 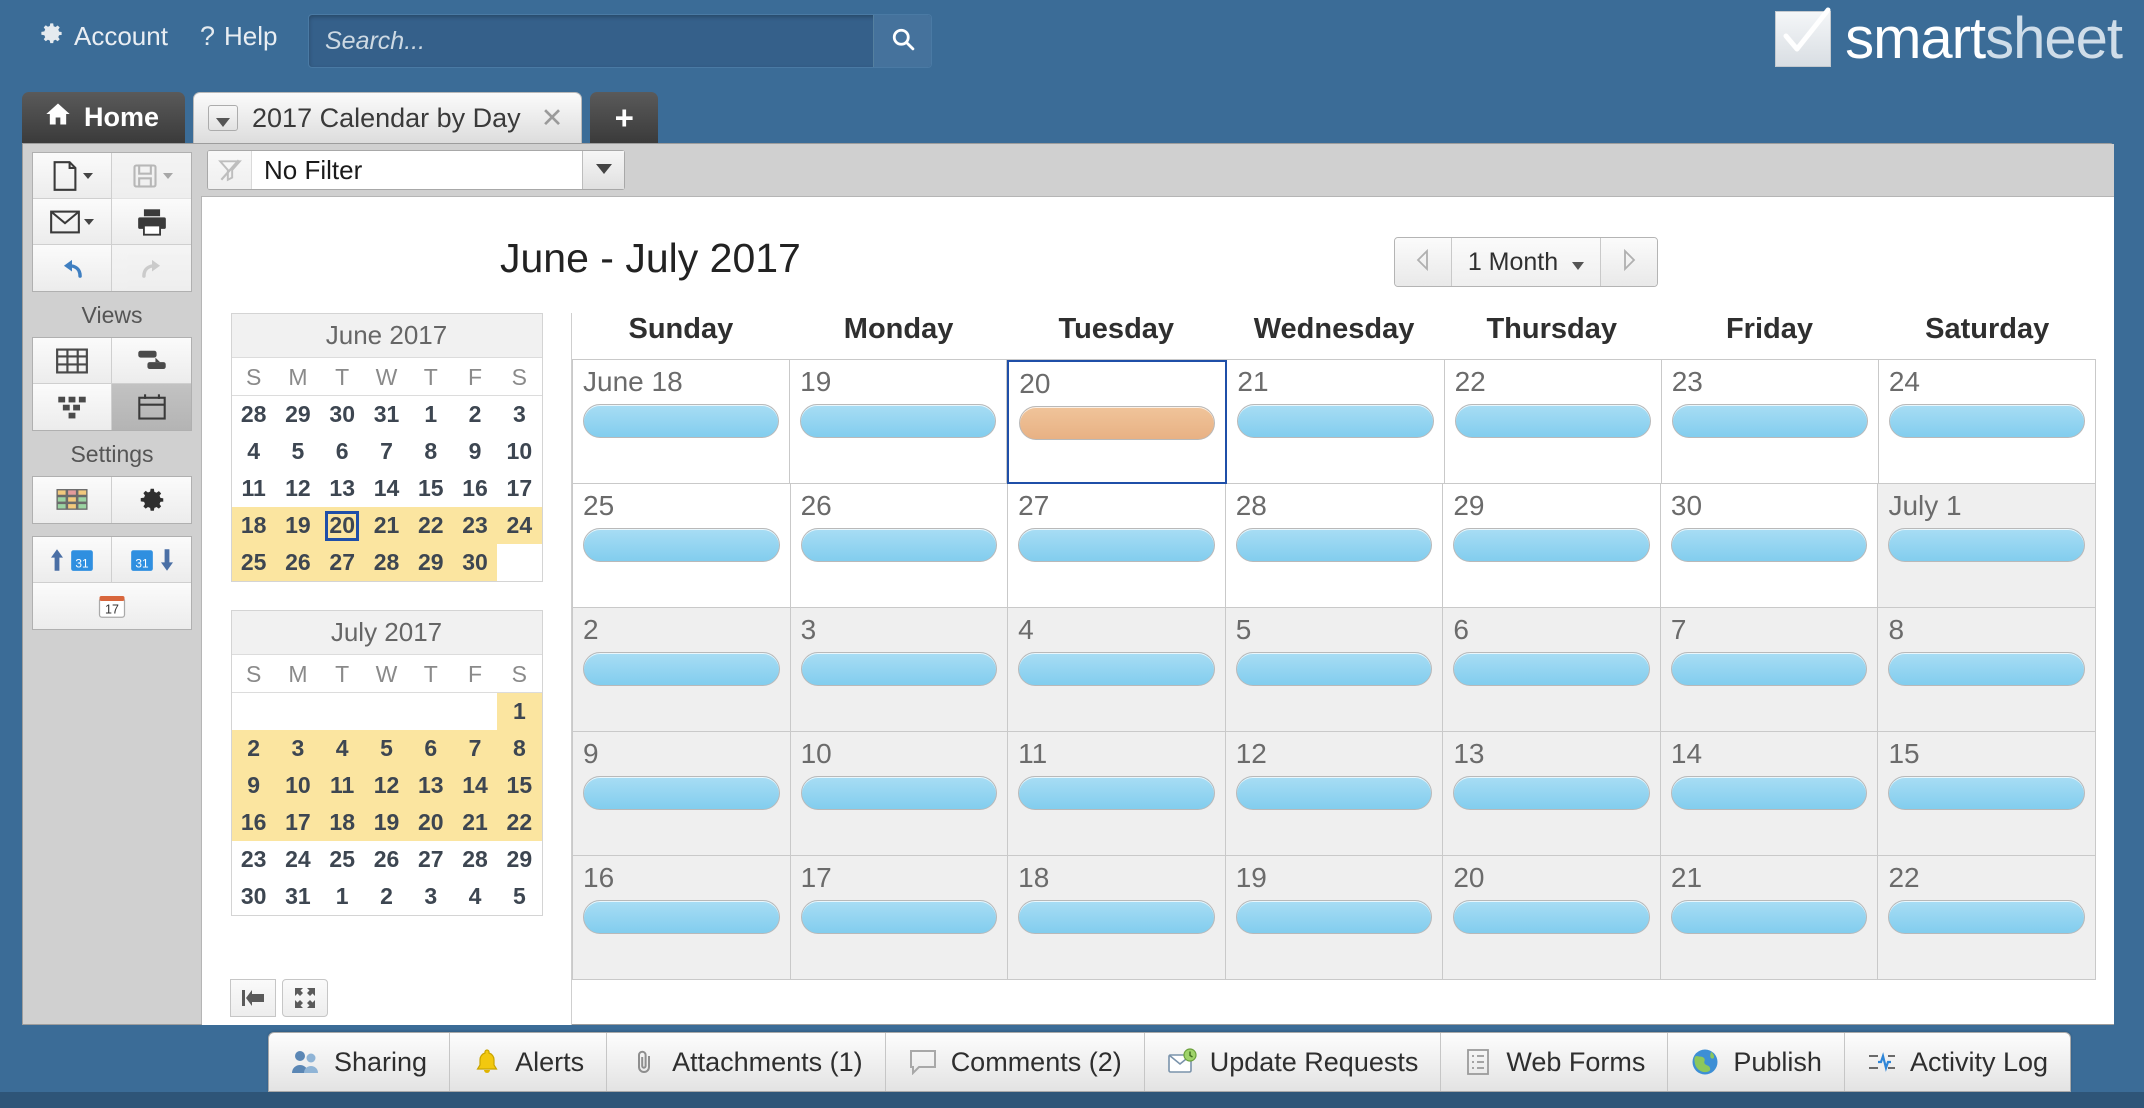 I want to click on next-period-button, so click(x=1629, y=262).